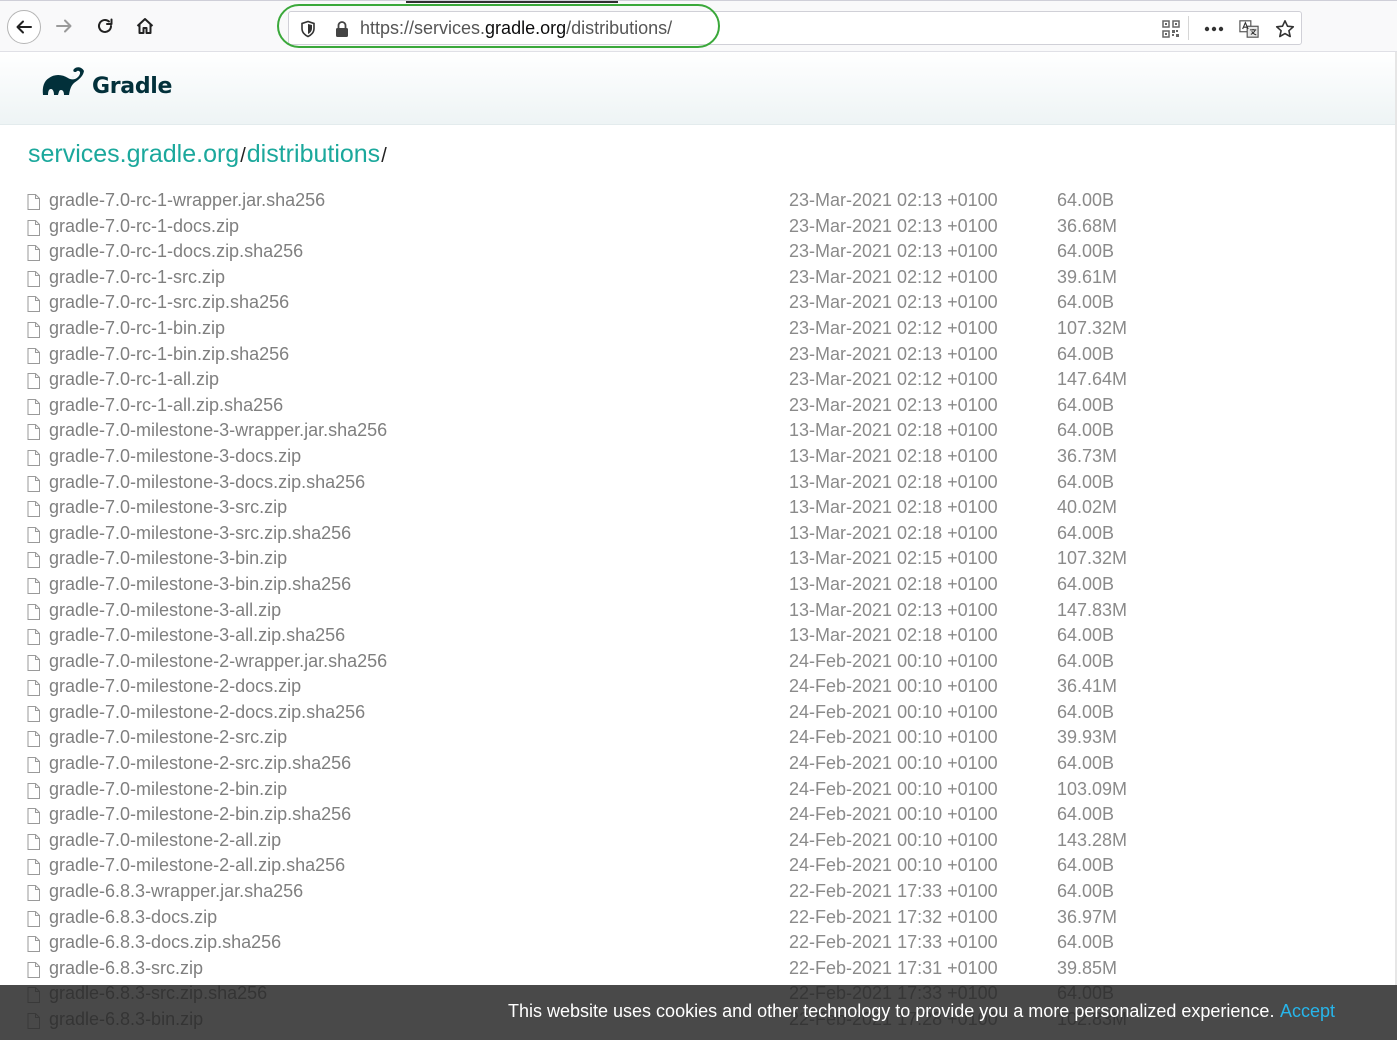 This screenshot has height=1040, width=1397. I want to click on file-link: gradle-7.0-rc-1-bin.zip, so click(137, 328).